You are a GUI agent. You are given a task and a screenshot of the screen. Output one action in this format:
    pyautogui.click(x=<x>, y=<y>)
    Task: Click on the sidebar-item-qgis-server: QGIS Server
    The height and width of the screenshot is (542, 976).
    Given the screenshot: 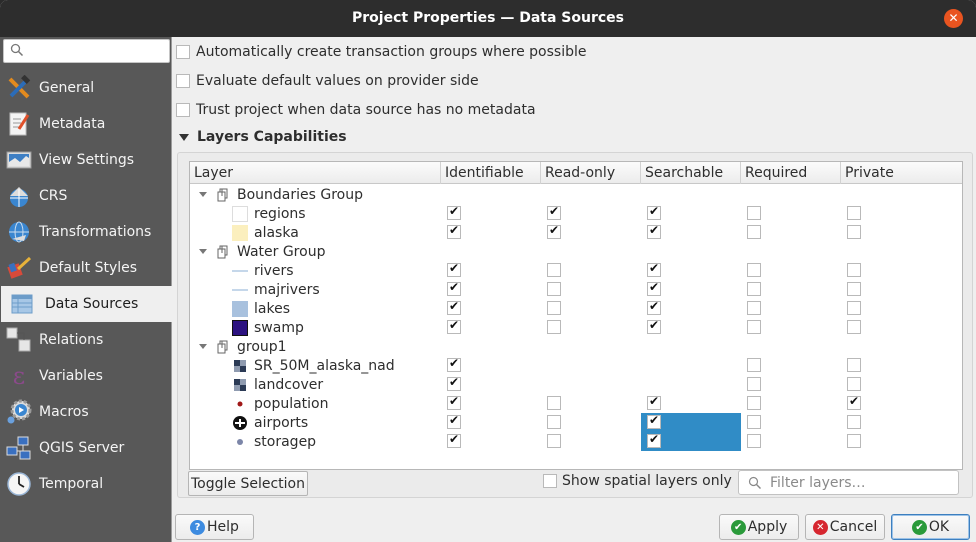 What is the action you would take?
    pyautogui.click(x=86, y=448)
    